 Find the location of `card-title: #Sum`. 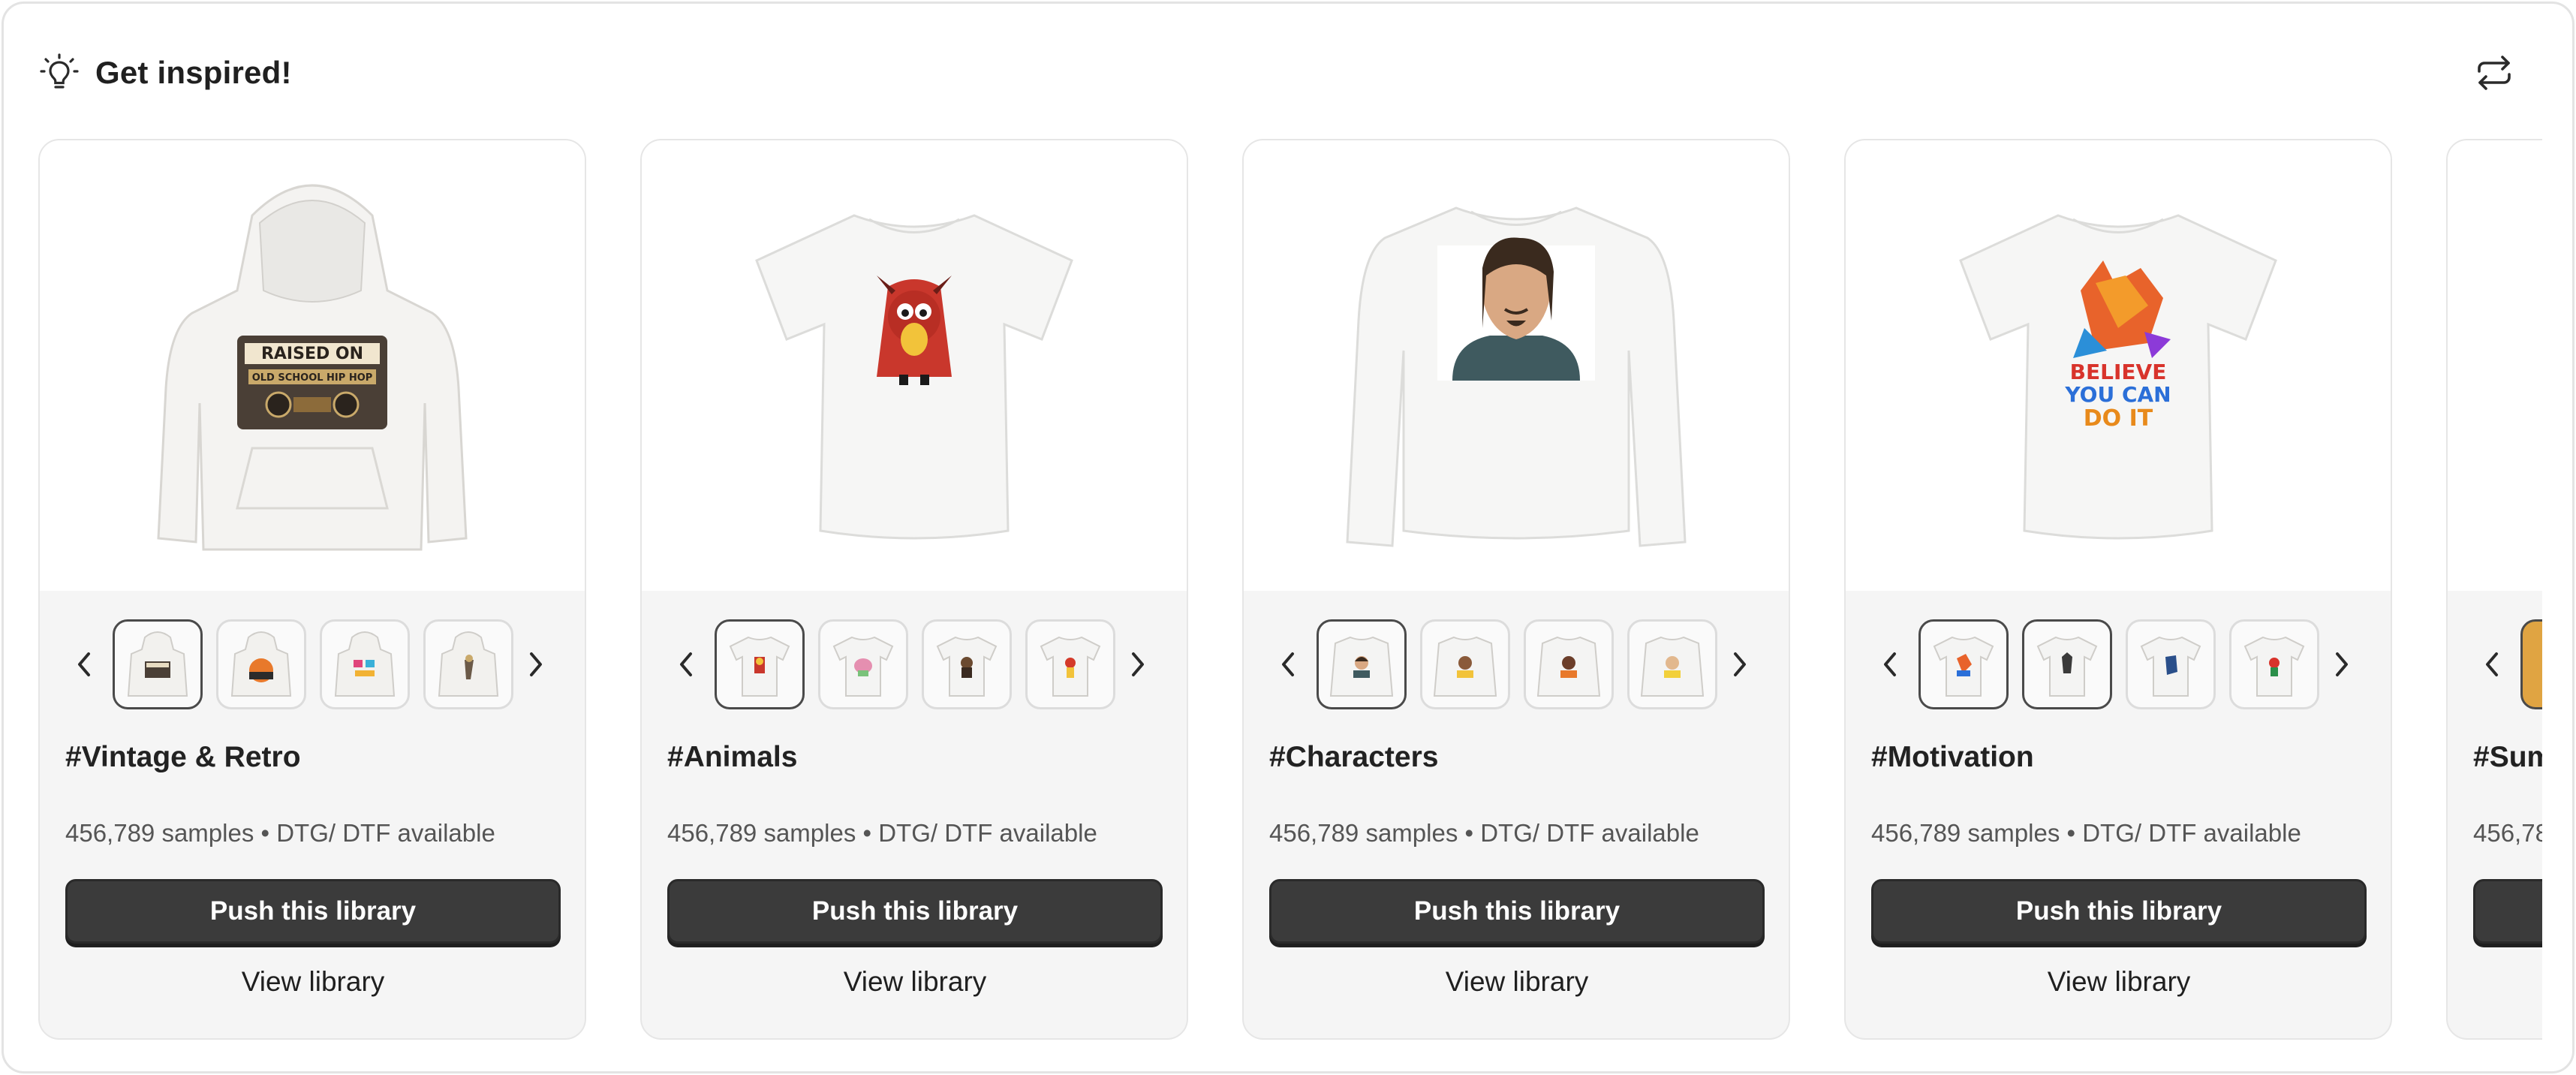

card-title: #Sum is located at coordinates (2507, 757).